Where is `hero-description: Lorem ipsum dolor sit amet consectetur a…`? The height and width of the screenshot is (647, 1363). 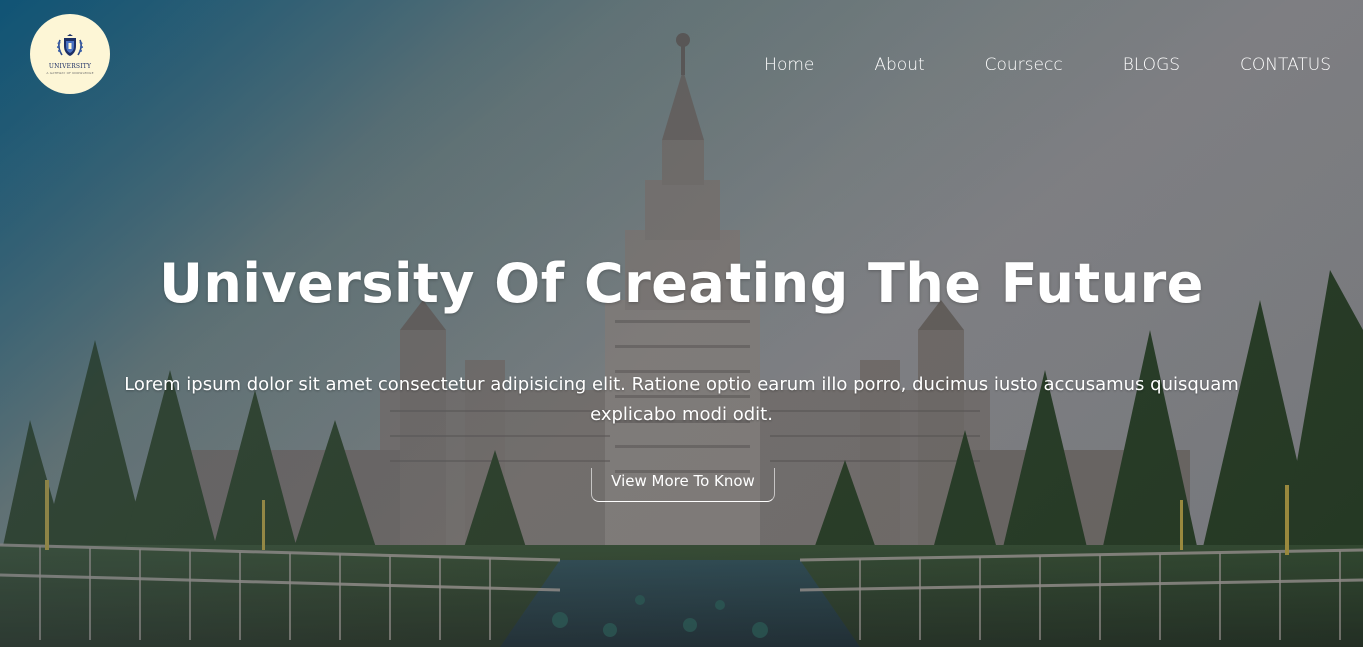
hero-description: Lorem ipsum dolor sit amet consectetur a… is located at coordinates (681, 399).